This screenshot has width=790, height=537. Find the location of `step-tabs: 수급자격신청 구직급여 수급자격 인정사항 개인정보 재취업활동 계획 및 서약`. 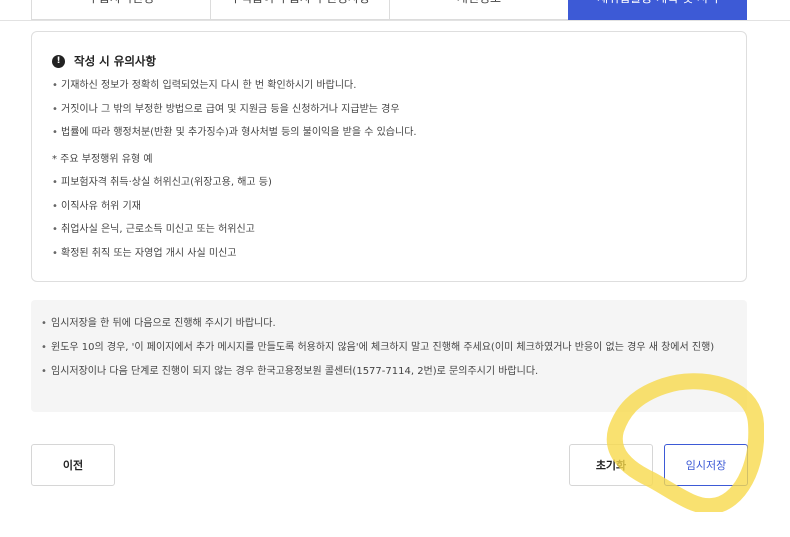

step-tabs: 수급자격신청 구직급여 수급자격 인정사항 개인정보 재취업활동 계획 및 서약 is located at coordinates (395, 10).